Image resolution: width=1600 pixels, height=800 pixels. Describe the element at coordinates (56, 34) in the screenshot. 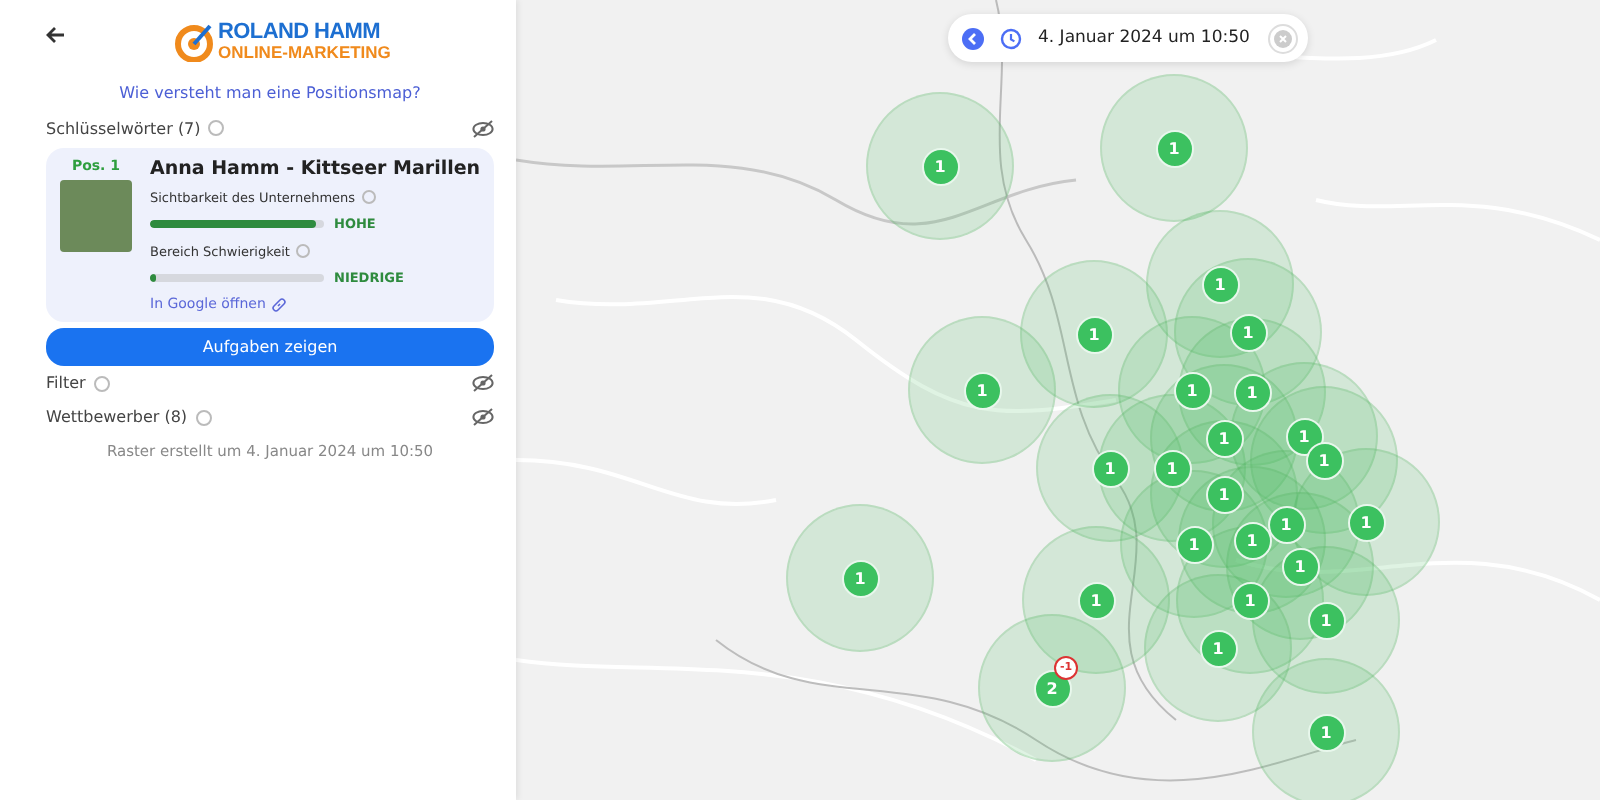

I see `back-arrow-icon` at that location.